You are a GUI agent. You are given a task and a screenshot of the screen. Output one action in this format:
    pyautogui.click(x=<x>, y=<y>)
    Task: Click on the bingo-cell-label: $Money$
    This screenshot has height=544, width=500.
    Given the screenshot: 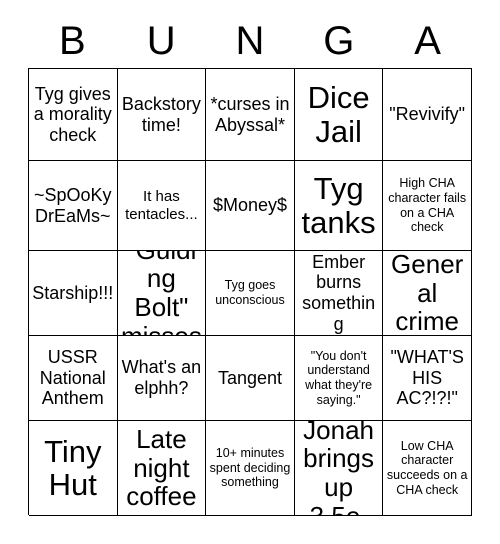 What is the action you would take?
    pyautogui.click(x=250, y=205)
    